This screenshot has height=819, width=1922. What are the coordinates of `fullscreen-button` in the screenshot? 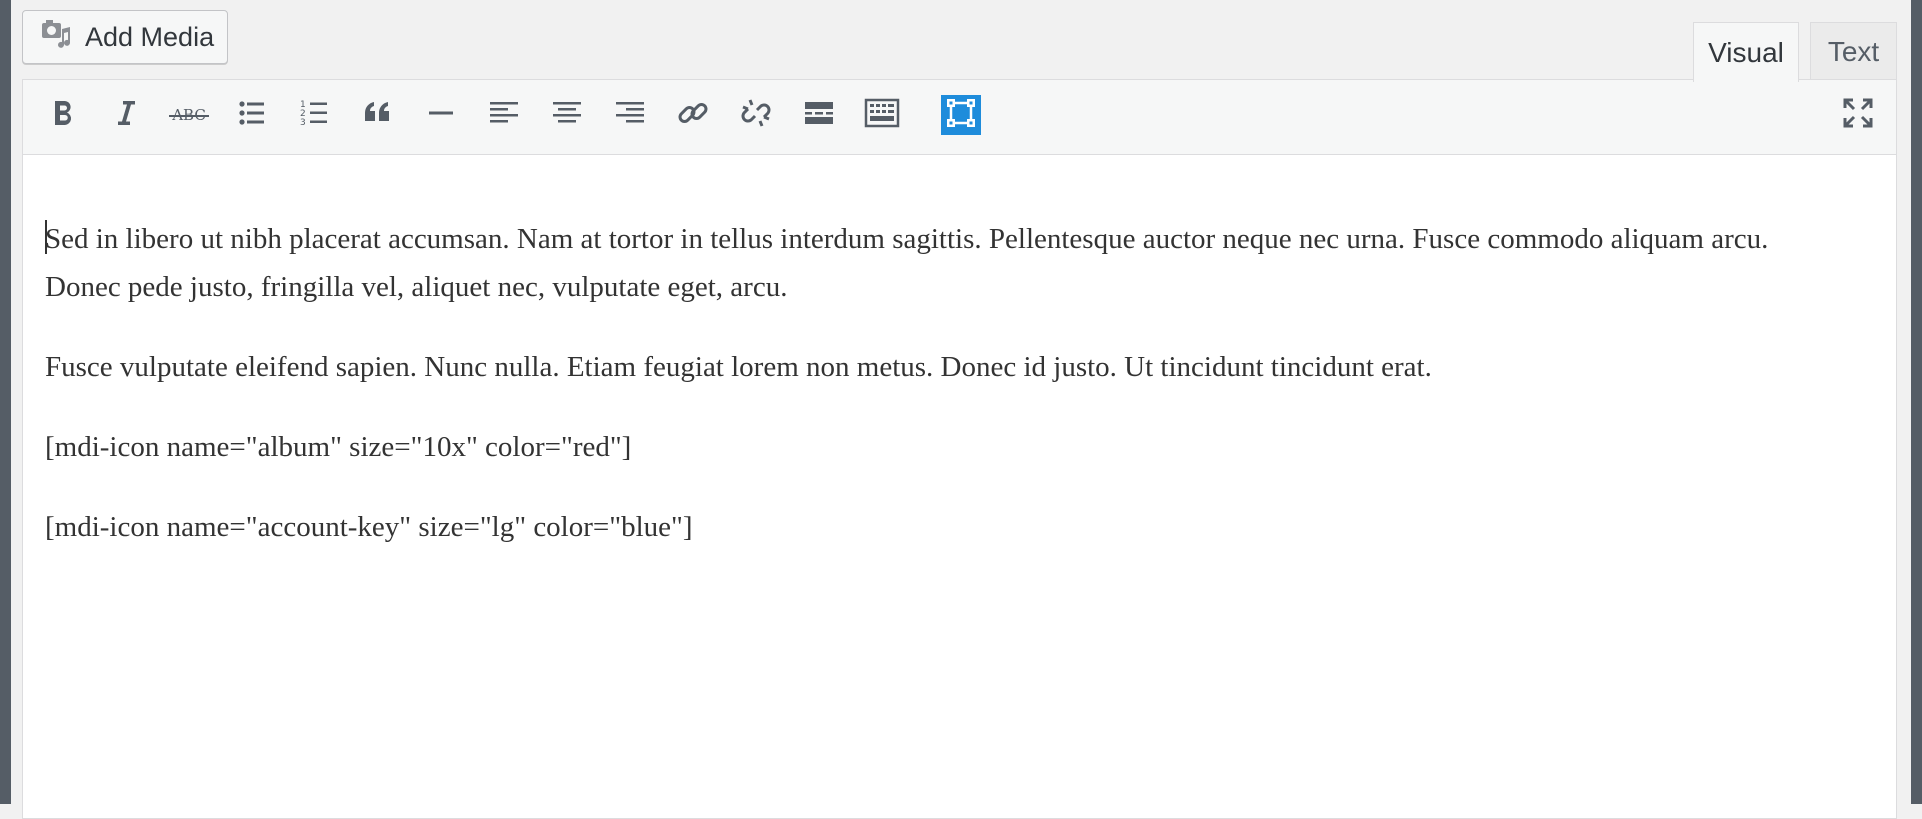 It's located at (1858, 115).